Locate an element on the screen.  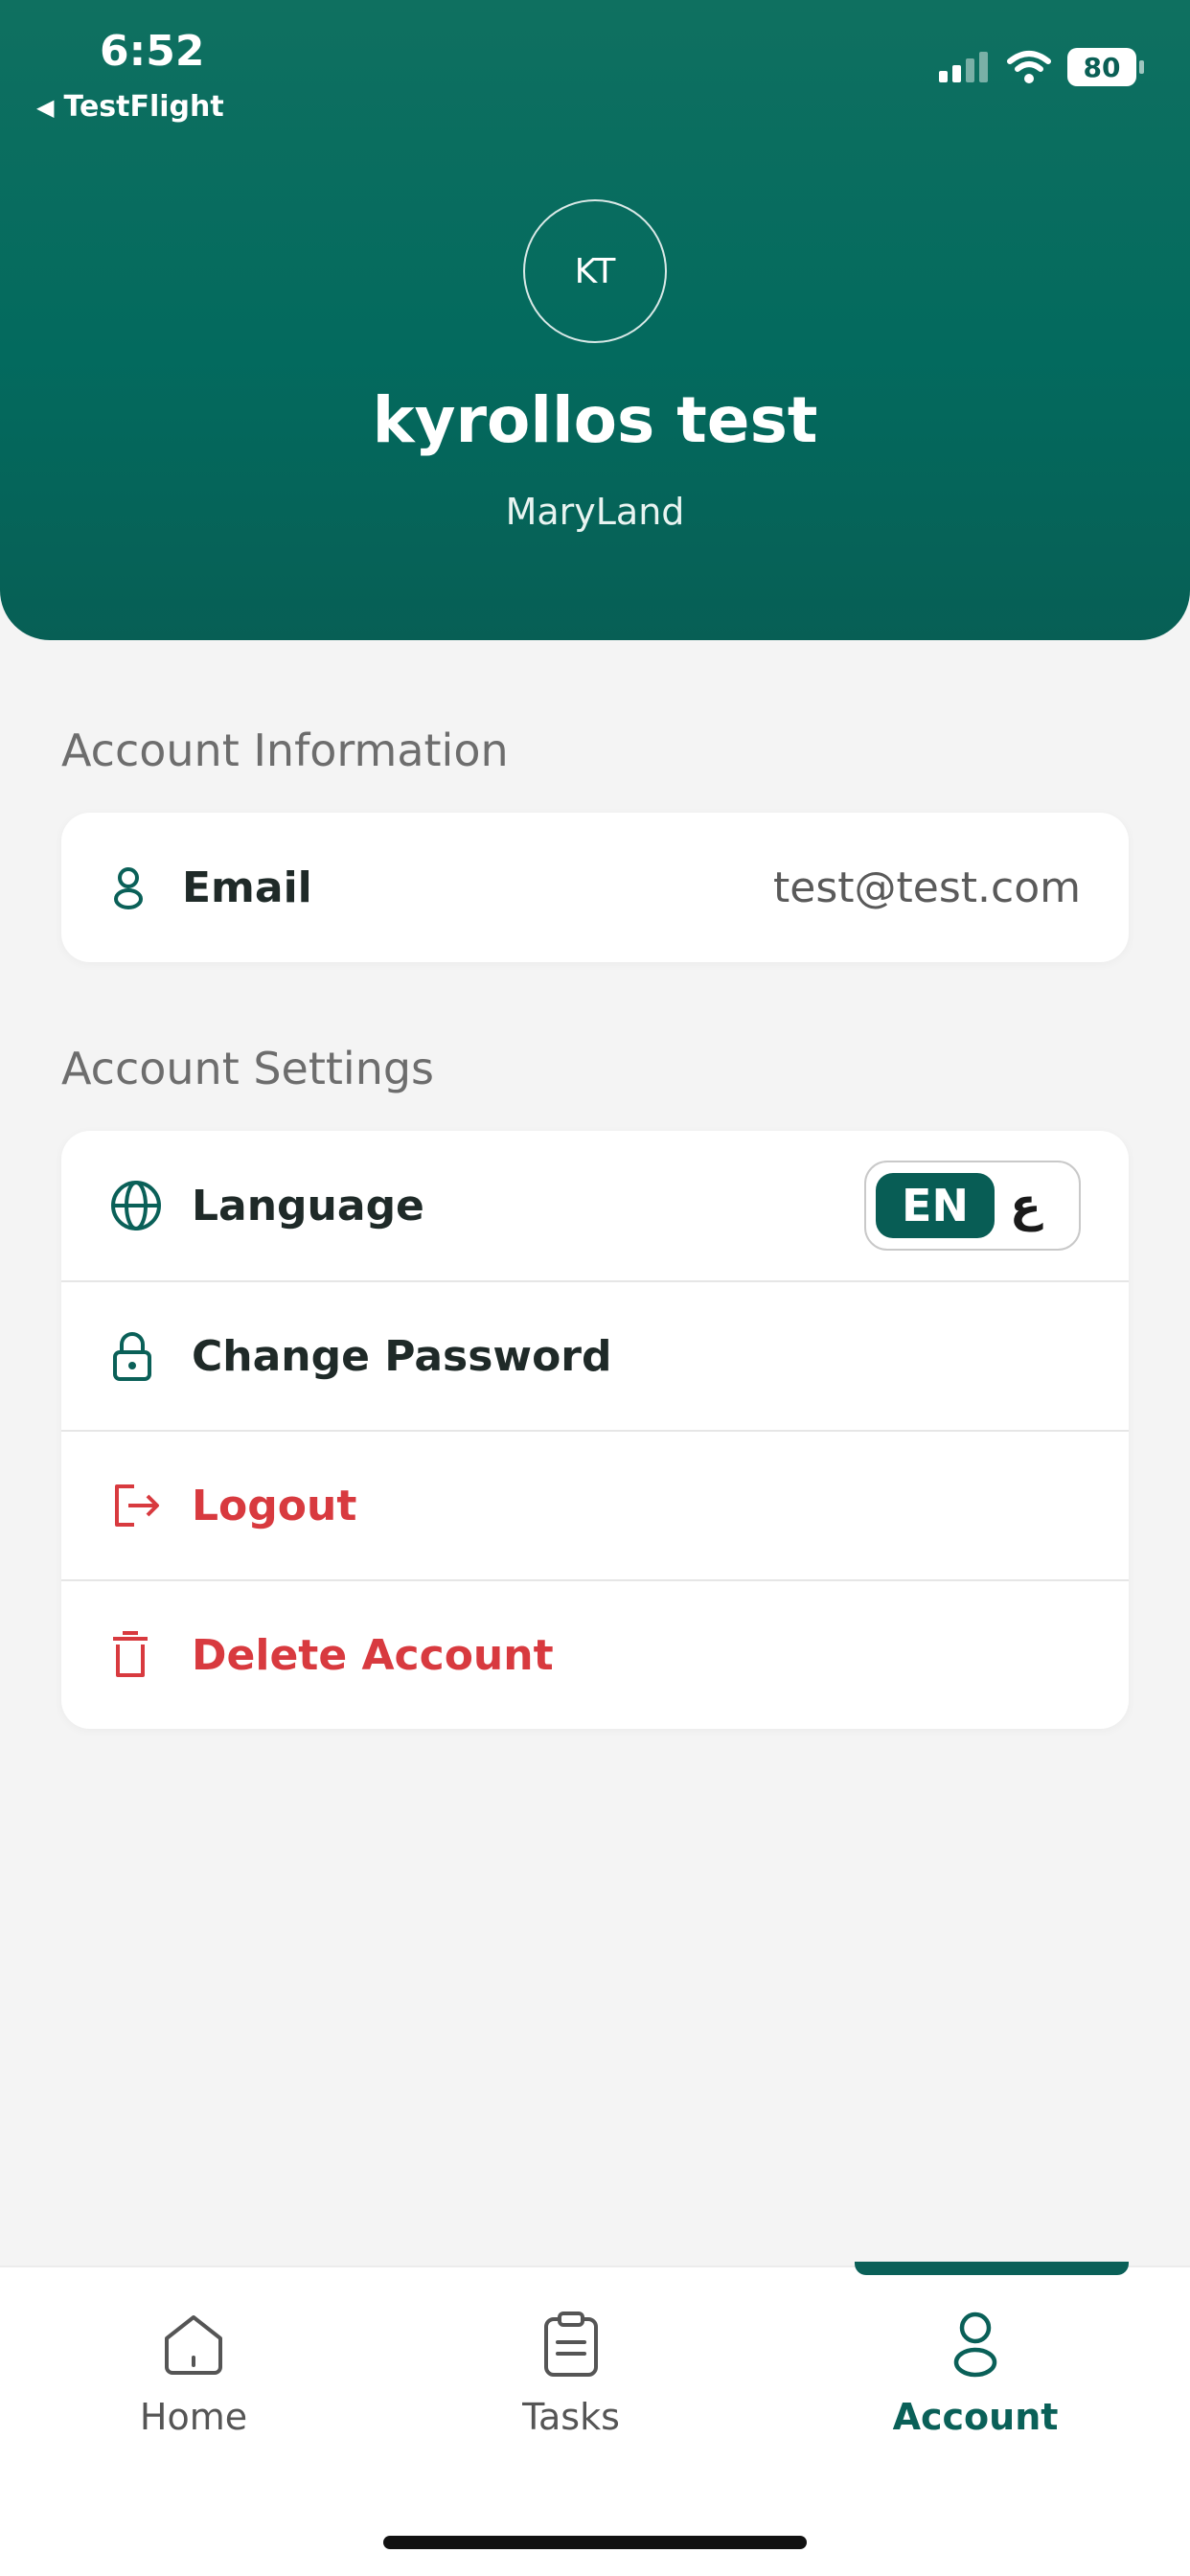
logout-label: Logout is located at coordinates (274, 1506).